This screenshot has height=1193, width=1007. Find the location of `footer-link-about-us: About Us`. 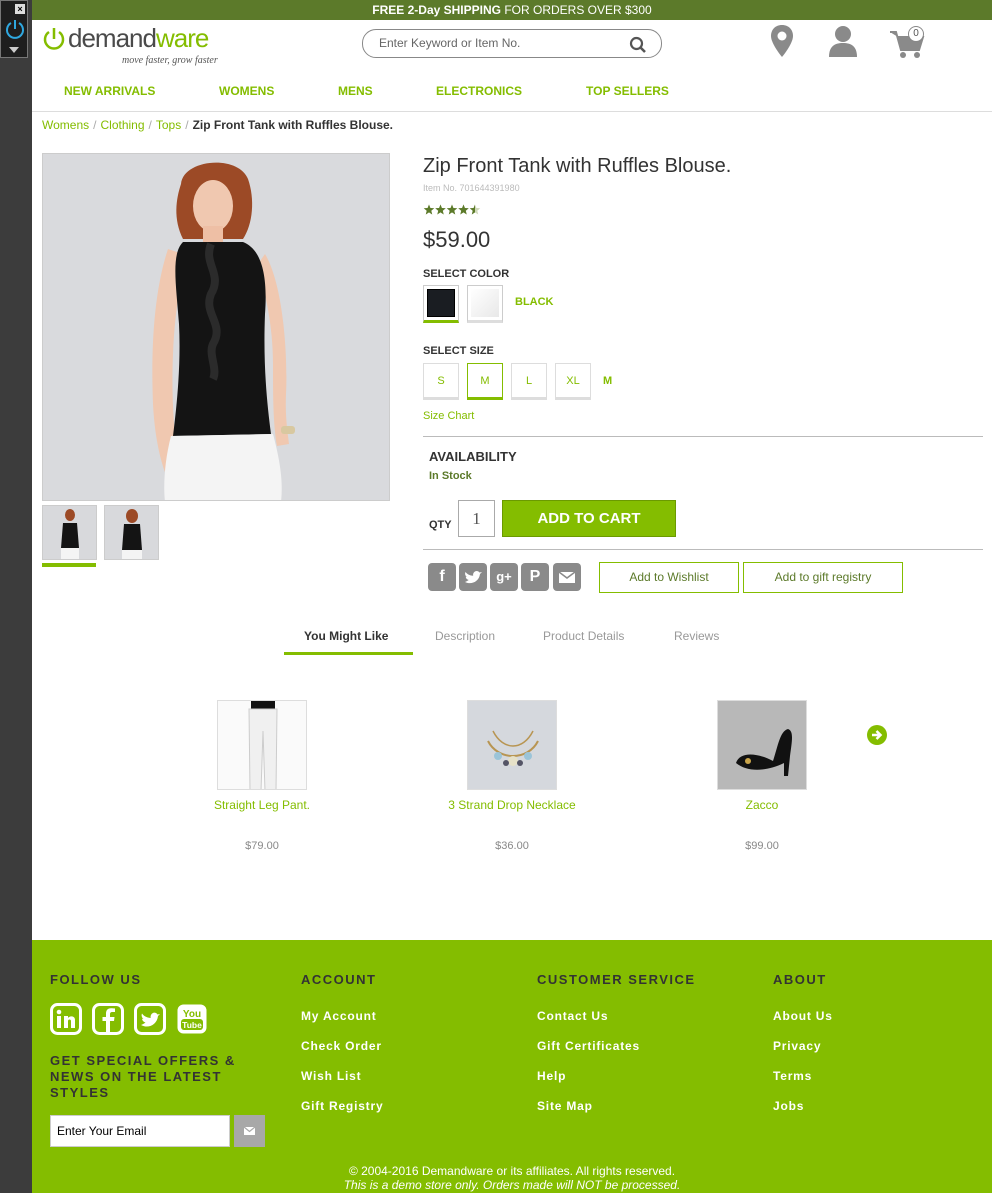

footer-link-about-us: About Us is located at coordinates (803, 1016).